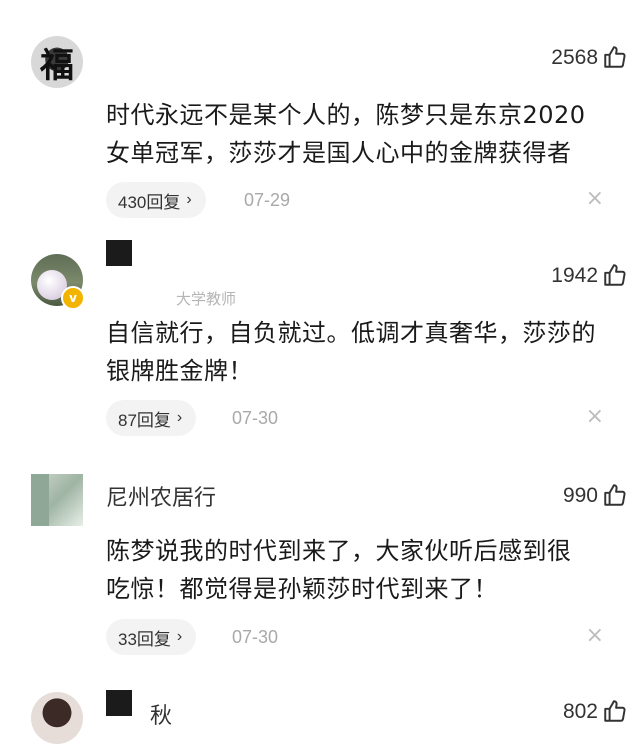  I want to click on like-count: 802, so click(580, 711).